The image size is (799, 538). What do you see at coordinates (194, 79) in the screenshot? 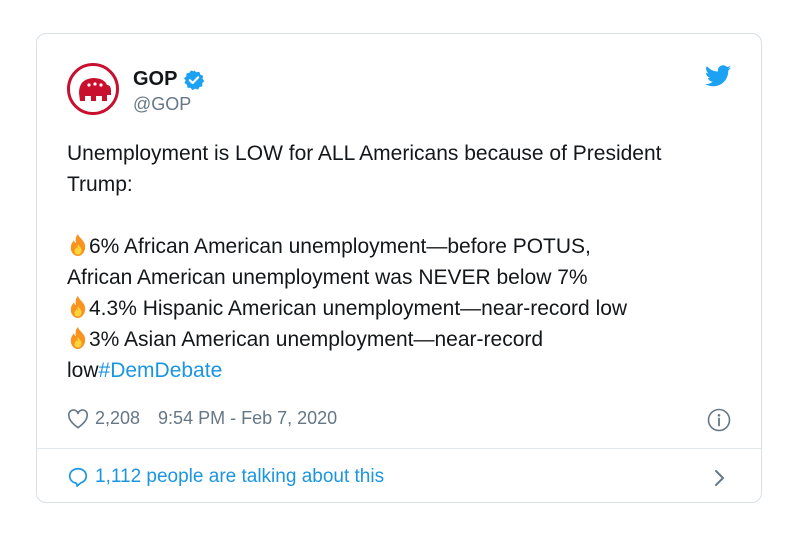
I see `verified-badge-icon` at bounding box center [194, 79].